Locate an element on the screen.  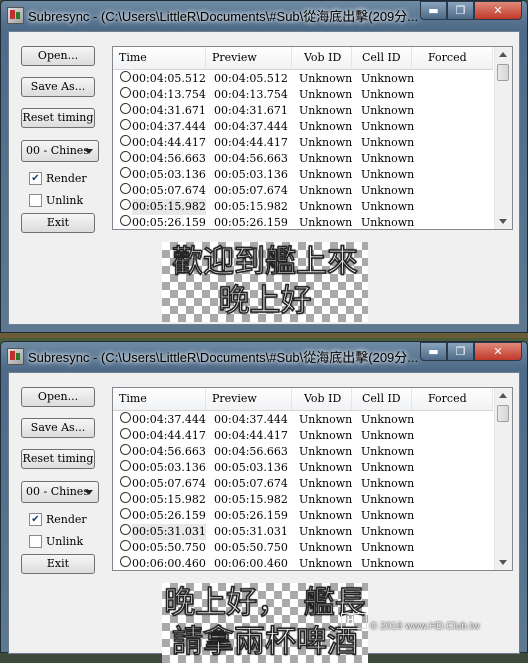
list-item: 00:05:50.750 00:05:50.750 Unknown Unknown is located at coordinates (303, 548).